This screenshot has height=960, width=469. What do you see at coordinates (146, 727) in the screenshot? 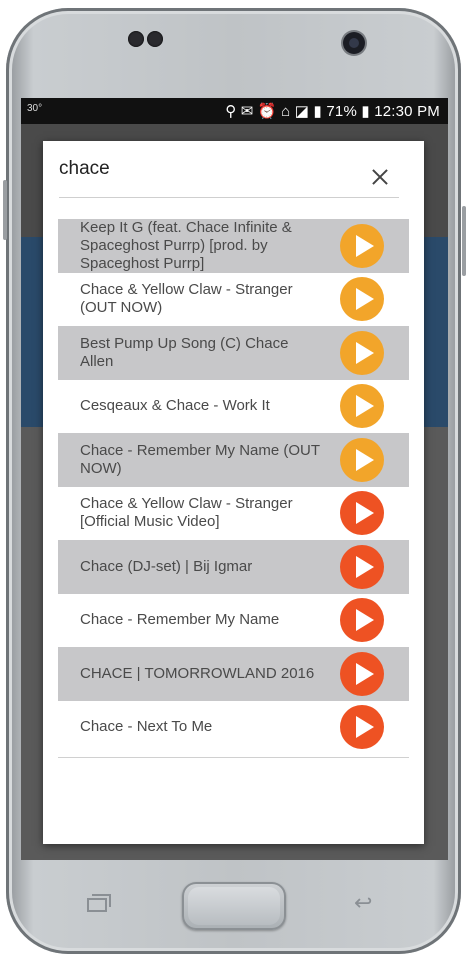
I see `song-title: Chace - Next To Me` at bounding box center [146, 727].